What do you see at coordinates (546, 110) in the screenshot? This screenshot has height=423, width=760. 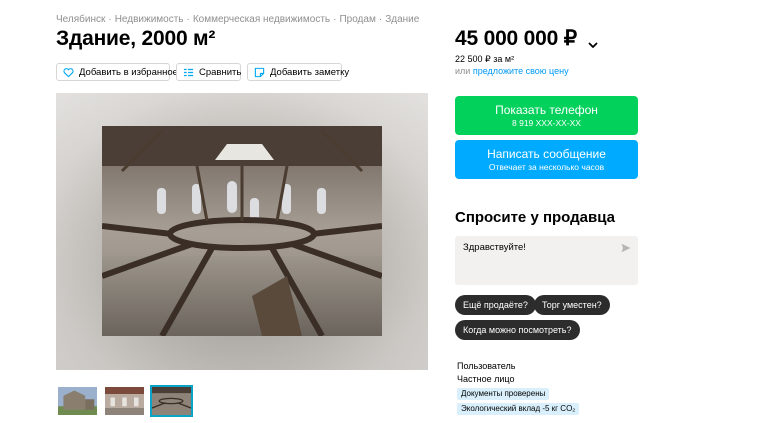 I see `show-phone-label: Показать телефон` at bounding box center [546, 110].